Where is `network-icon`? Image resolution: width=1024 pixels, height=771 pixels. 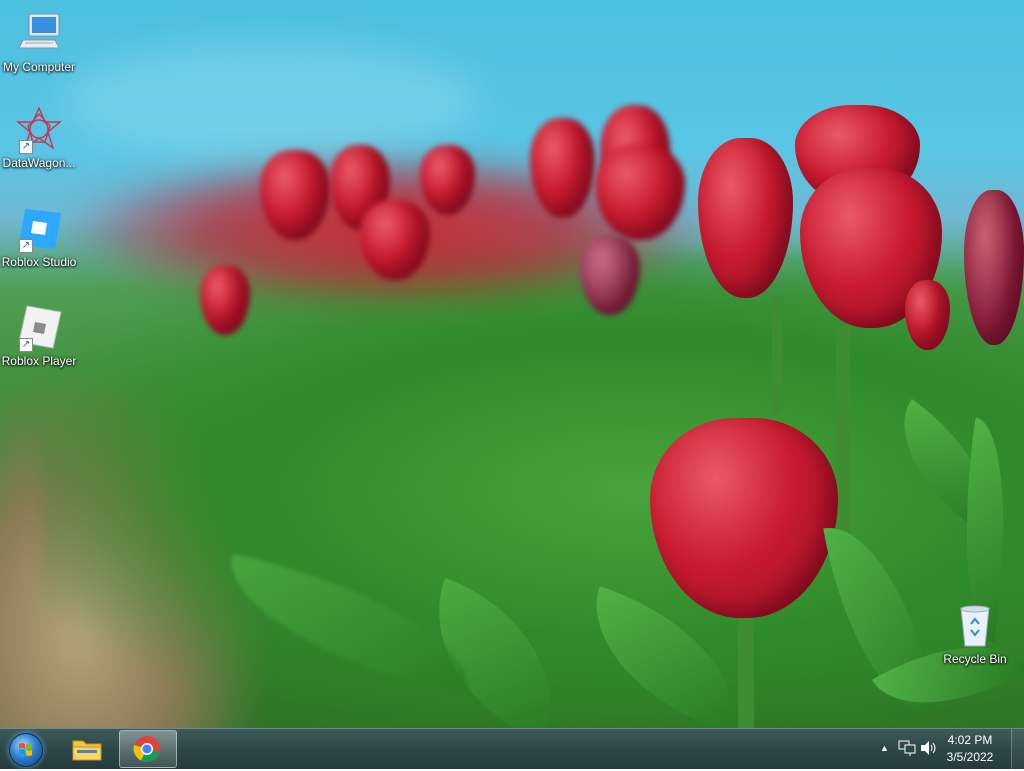
network-icon is located at coordinates (907, 749).